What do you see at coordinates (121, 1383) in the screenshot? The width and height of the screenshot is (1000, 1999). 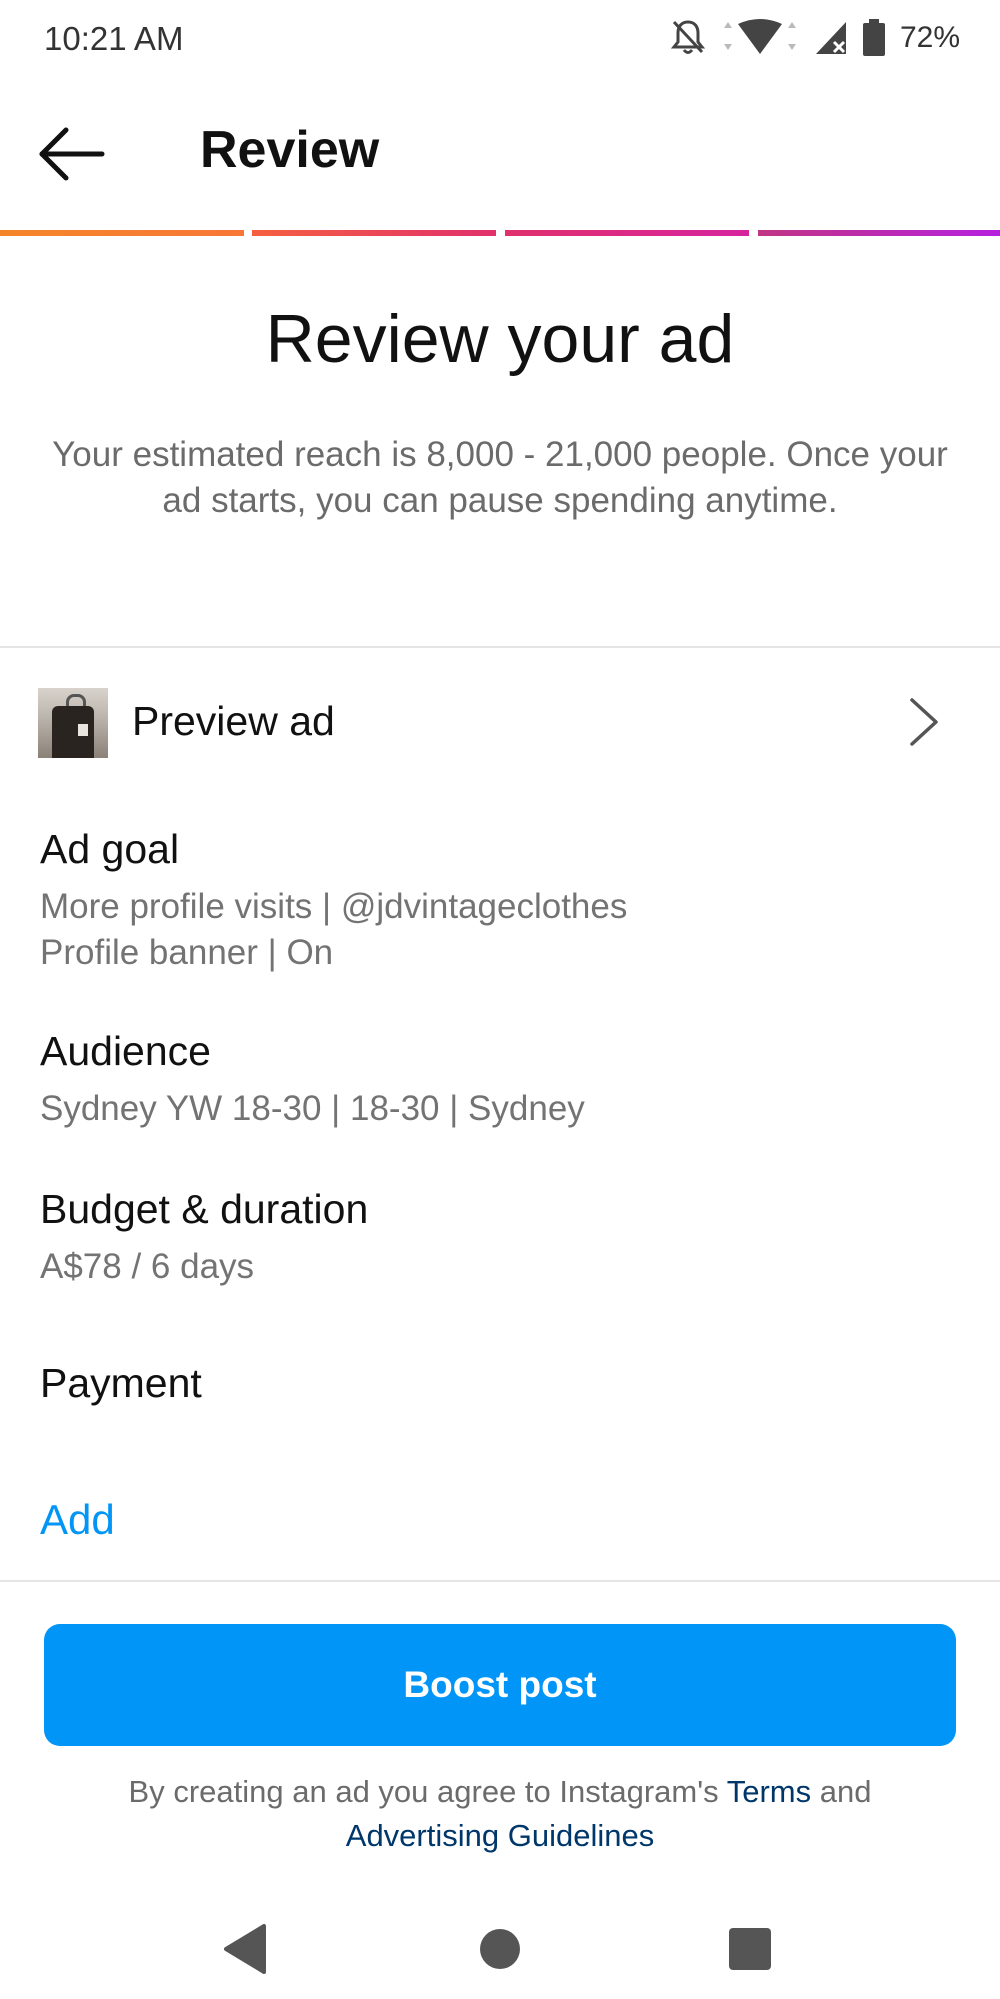 I see `payment-title: Payment` at bounding box center [121, 1383].